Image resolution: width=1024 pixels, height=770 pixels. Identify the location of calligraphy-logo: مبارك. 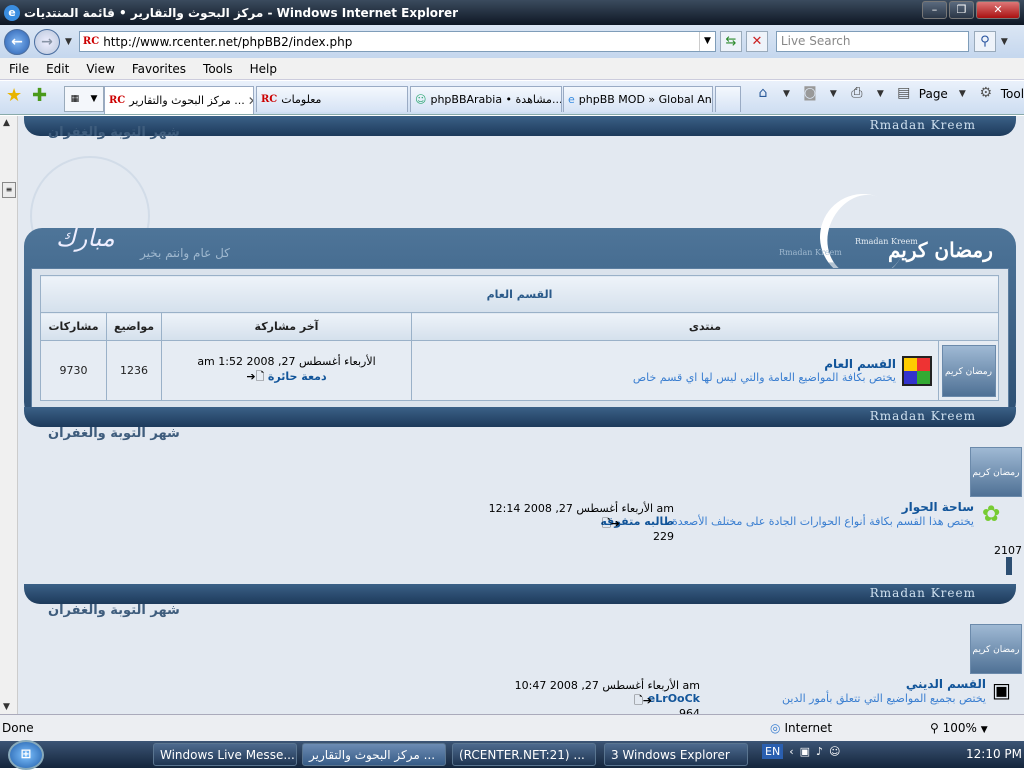
(85, 238).